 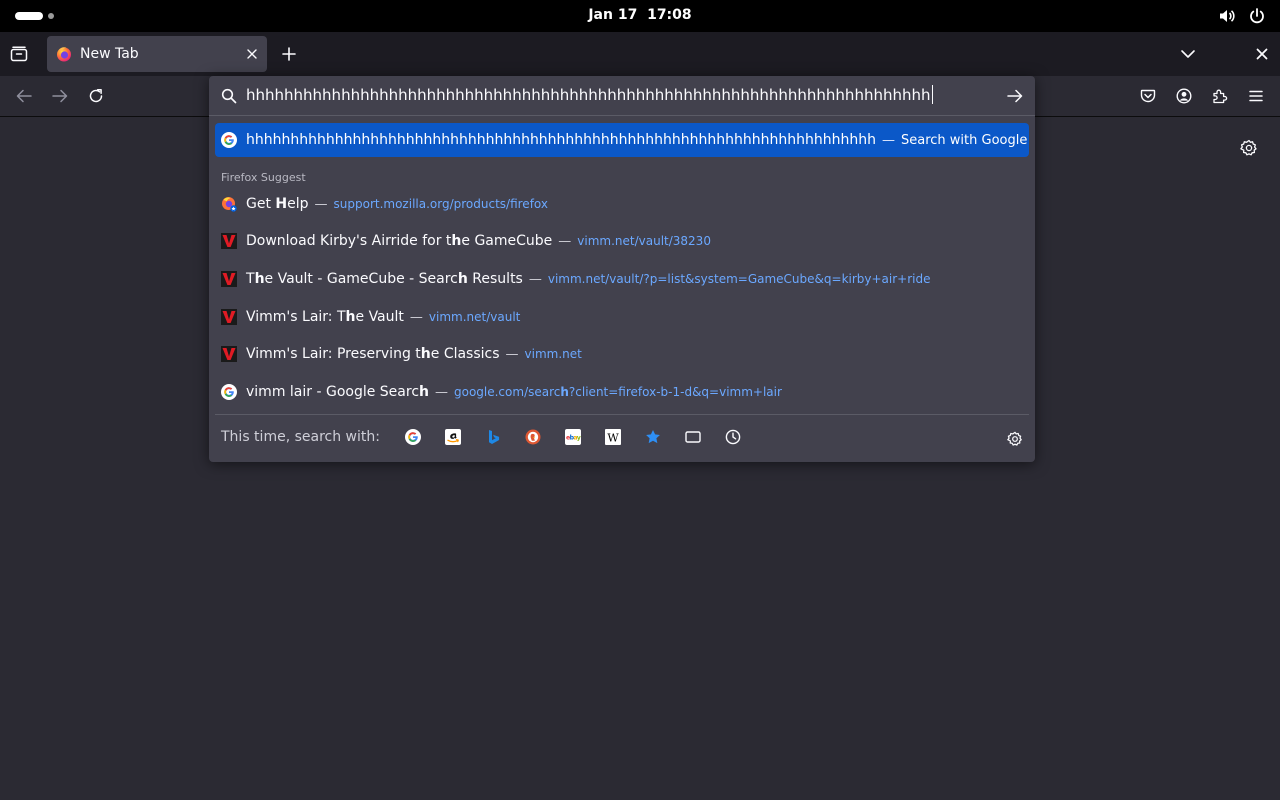 I want to click on suggestion-title: vimm lair - Google Search, so click(x=337, y=392).